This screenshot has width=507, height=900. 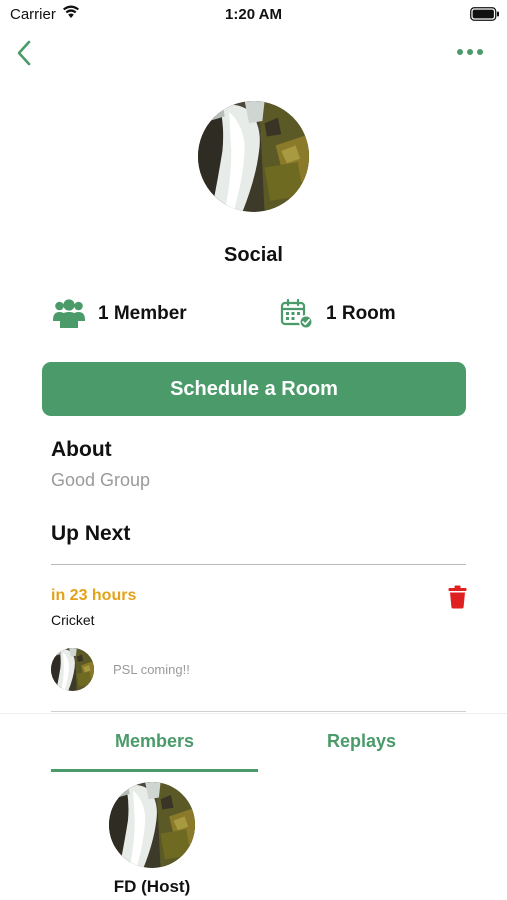 I want to click on event-title: Cricket, so click(x=73, y=620).